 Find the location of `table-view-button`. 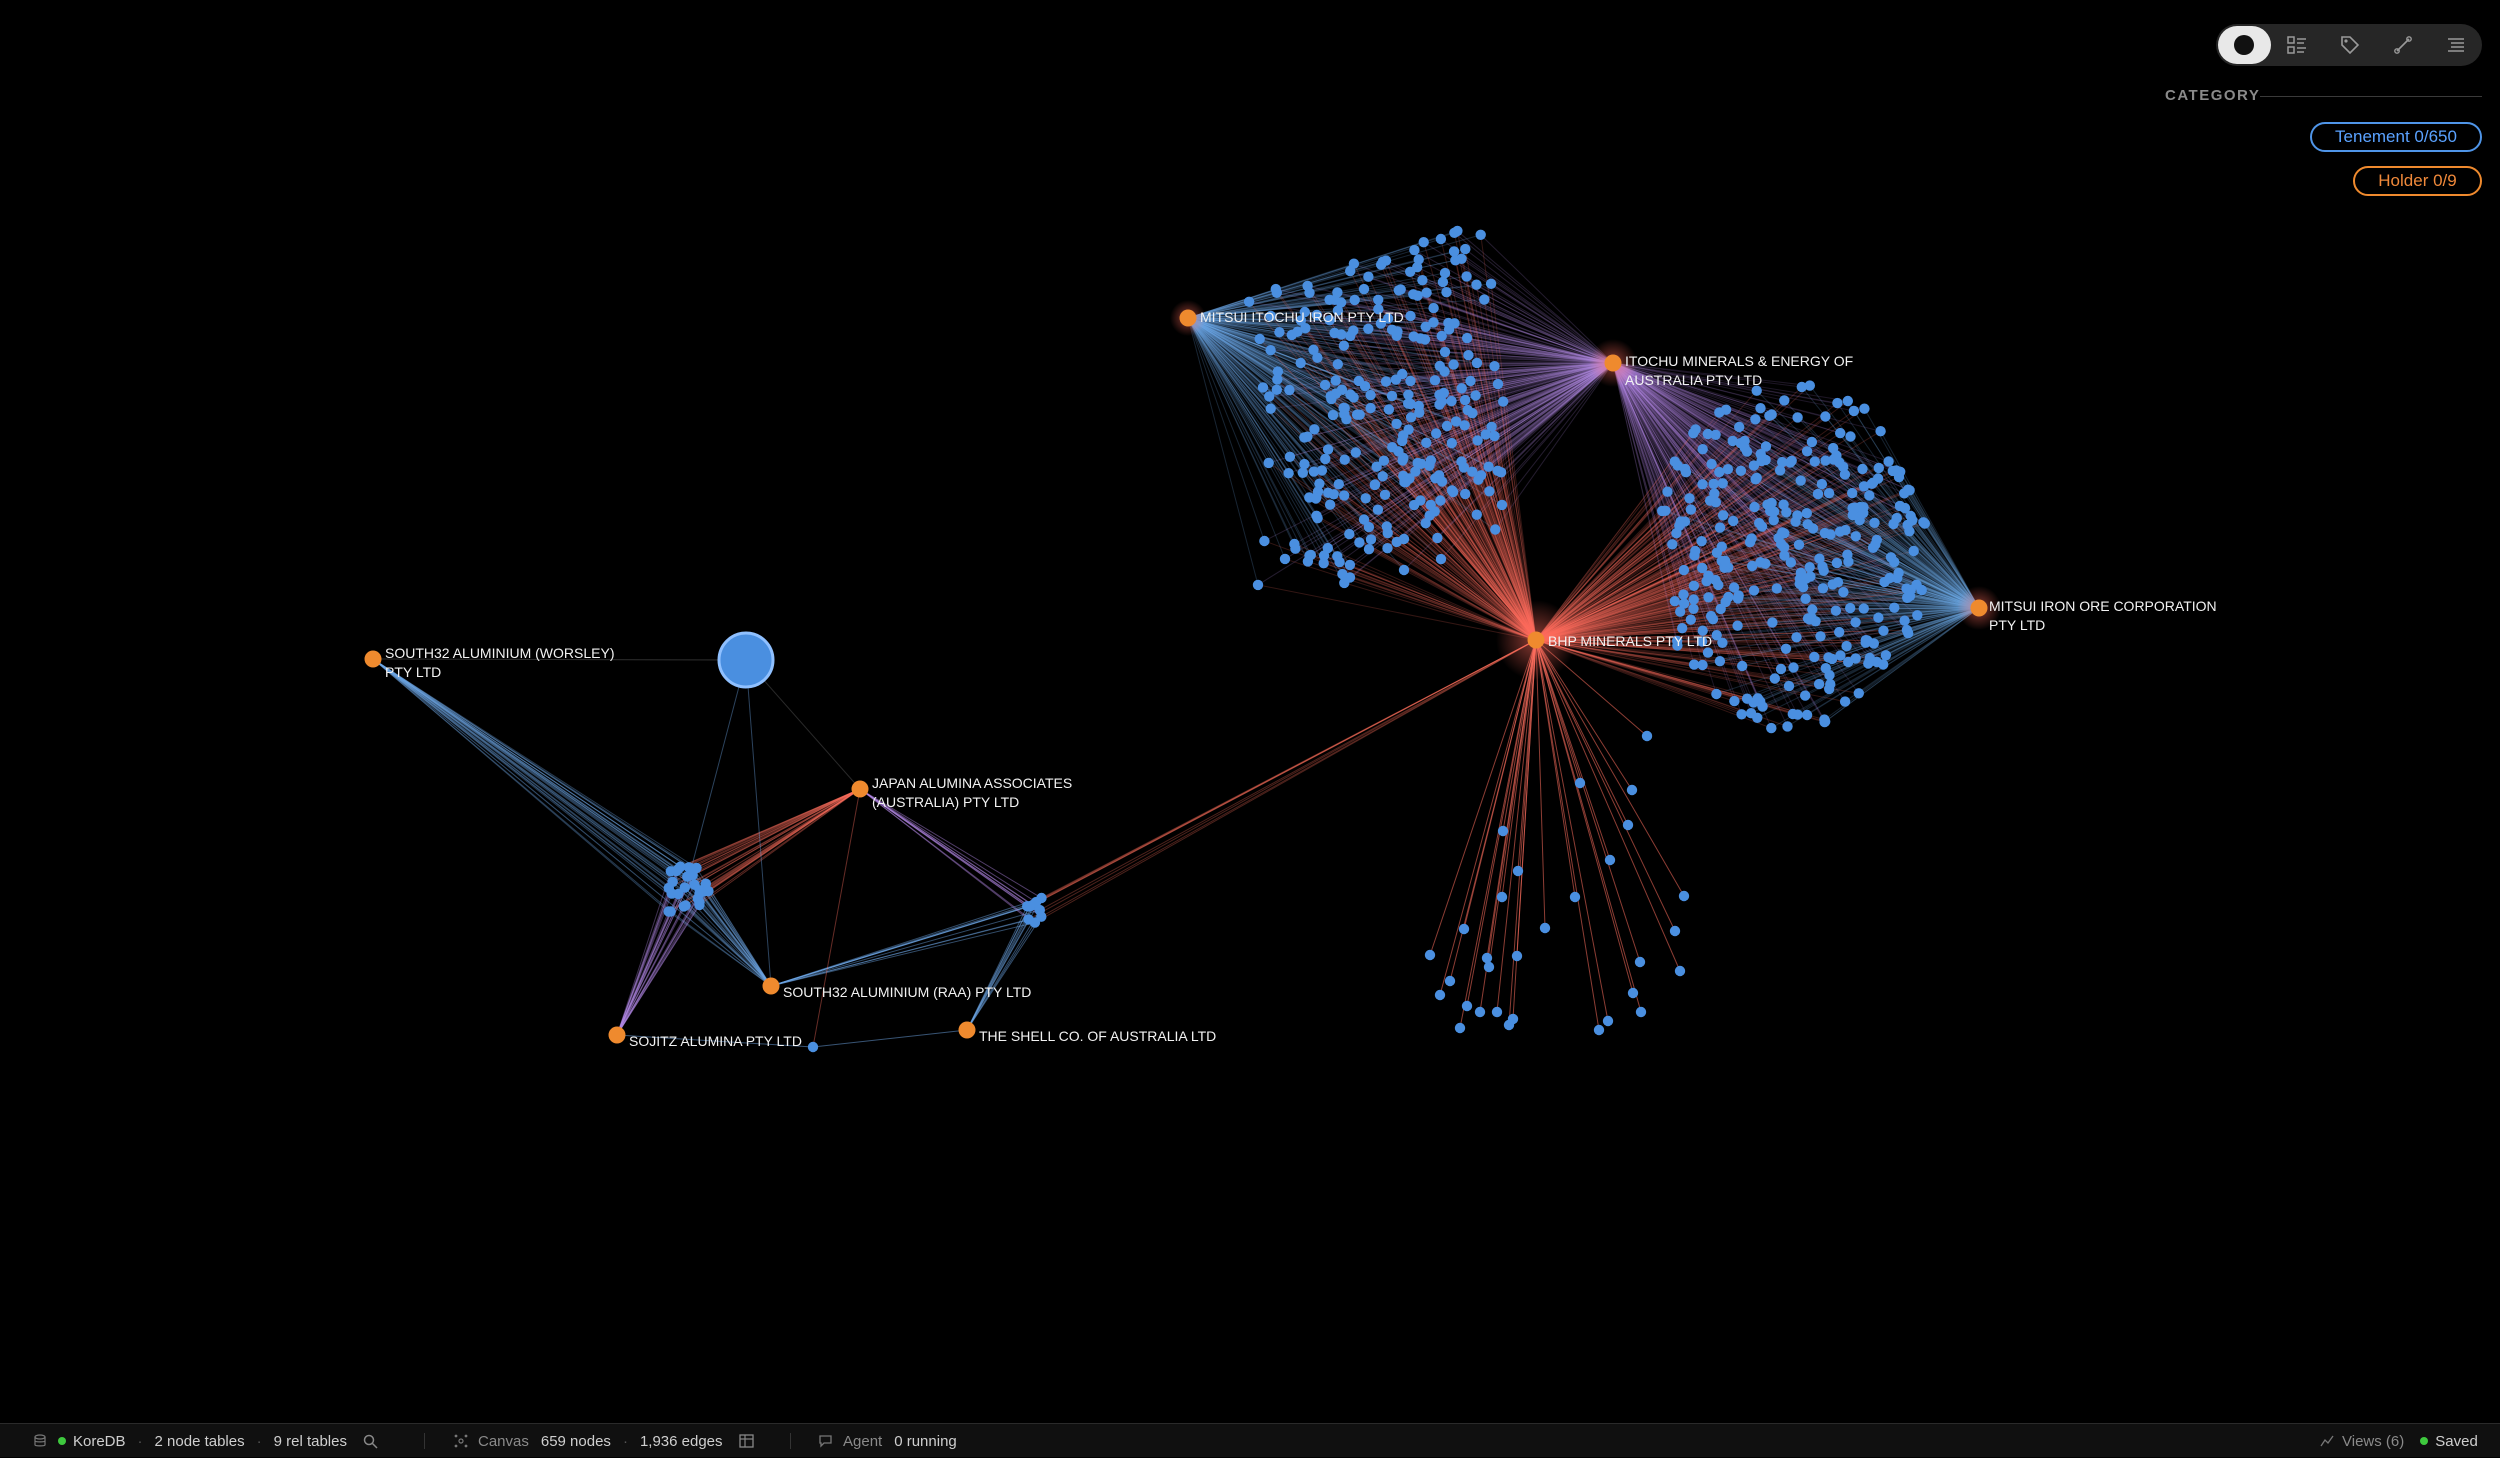

table-view-button is located at coordinates (2297, 45).